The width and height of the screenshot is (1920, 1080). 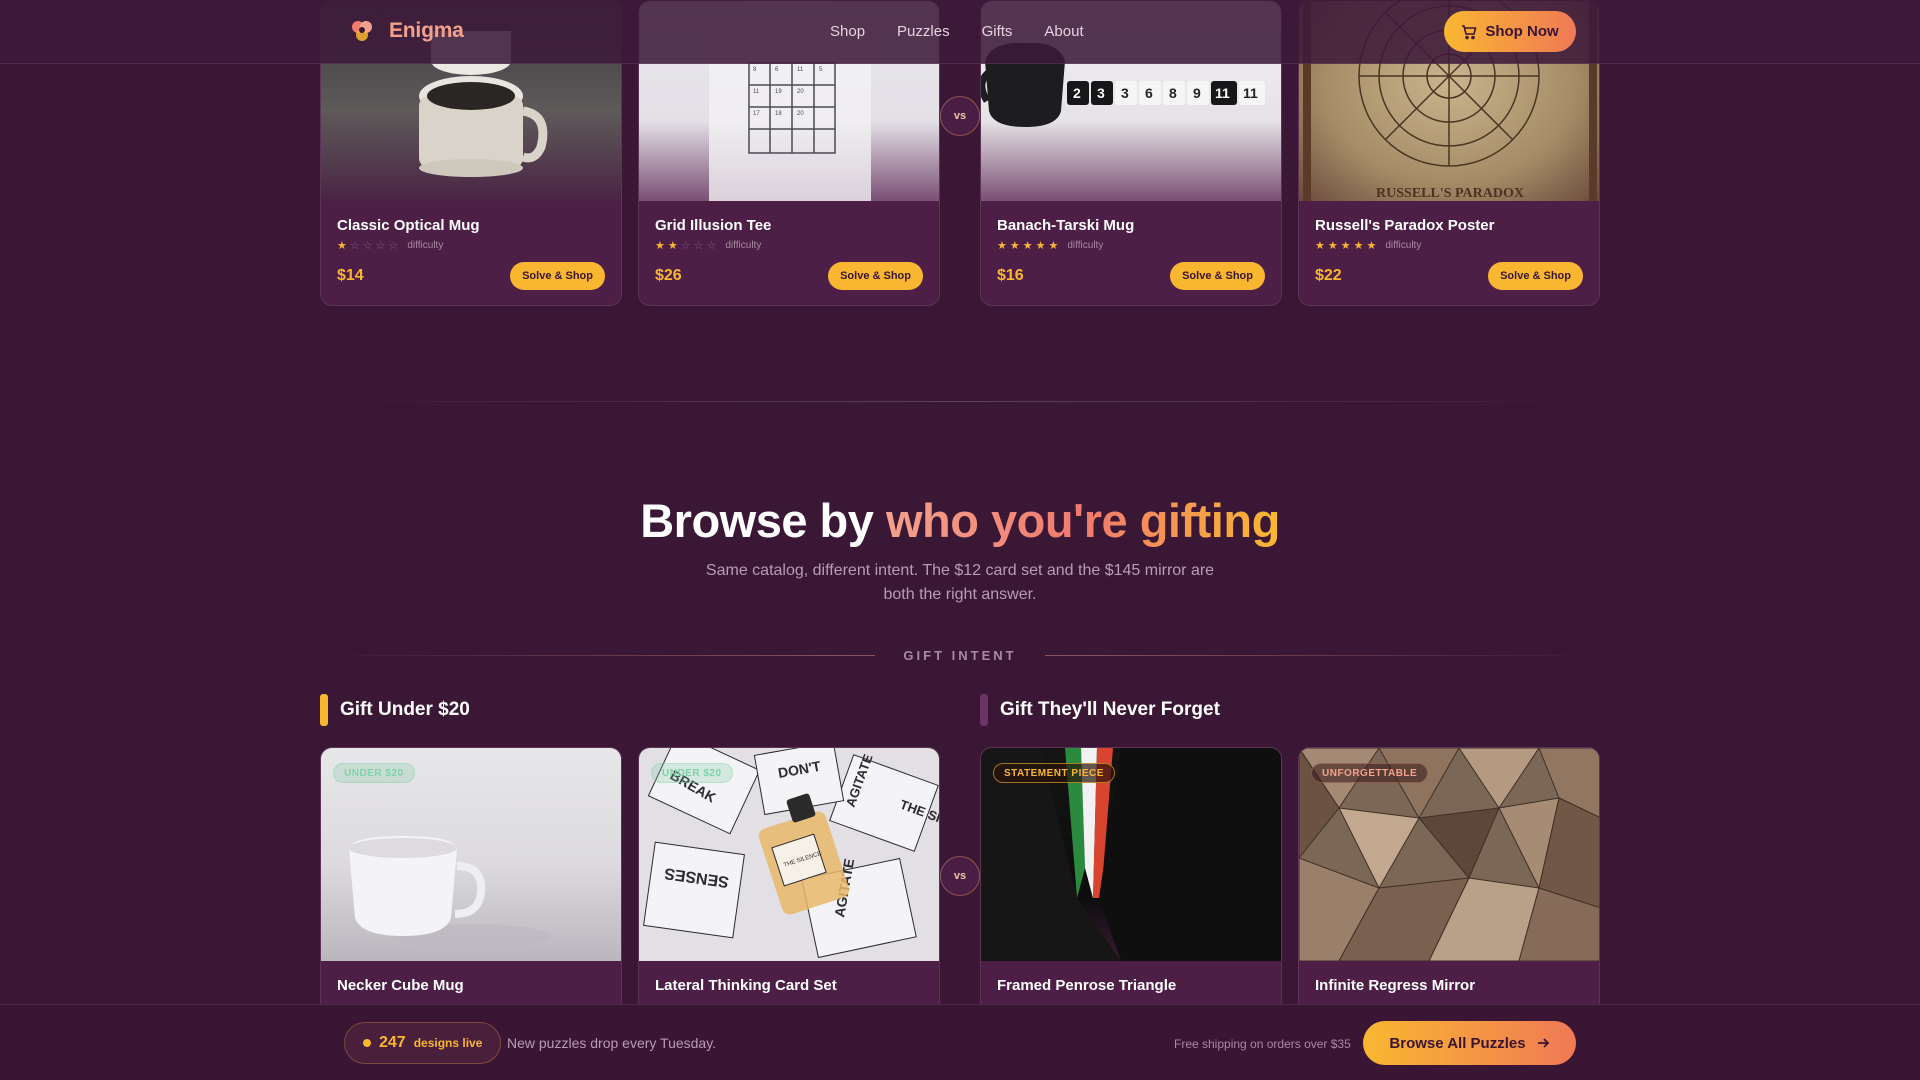 I want to click on mug-number: 2, so click(x=1077, y=93).